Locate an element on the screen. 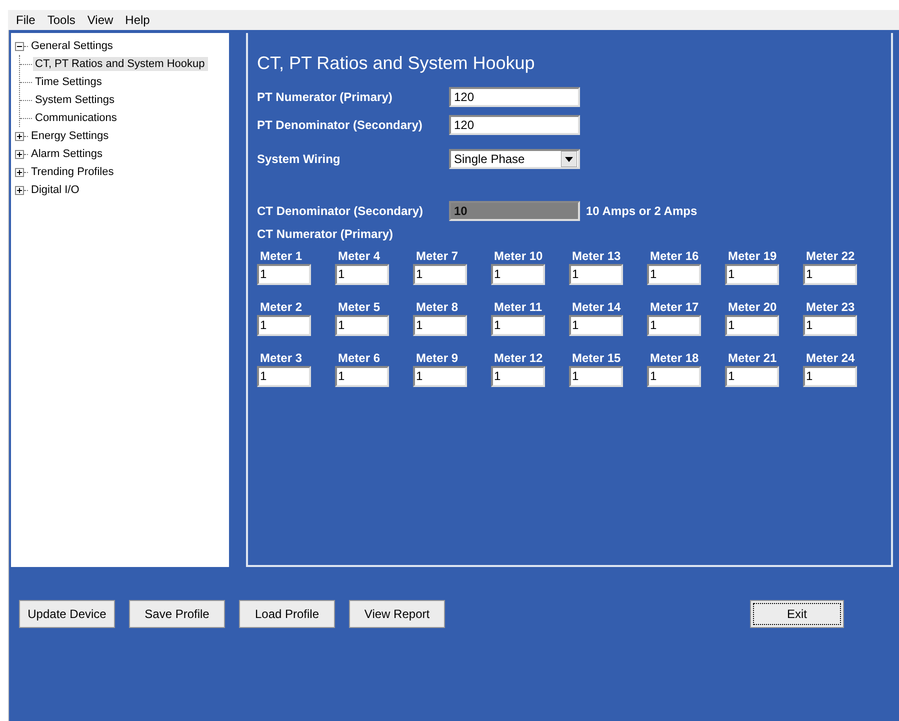  meter-label: Meter 15 is located at coordinates (596, 358).